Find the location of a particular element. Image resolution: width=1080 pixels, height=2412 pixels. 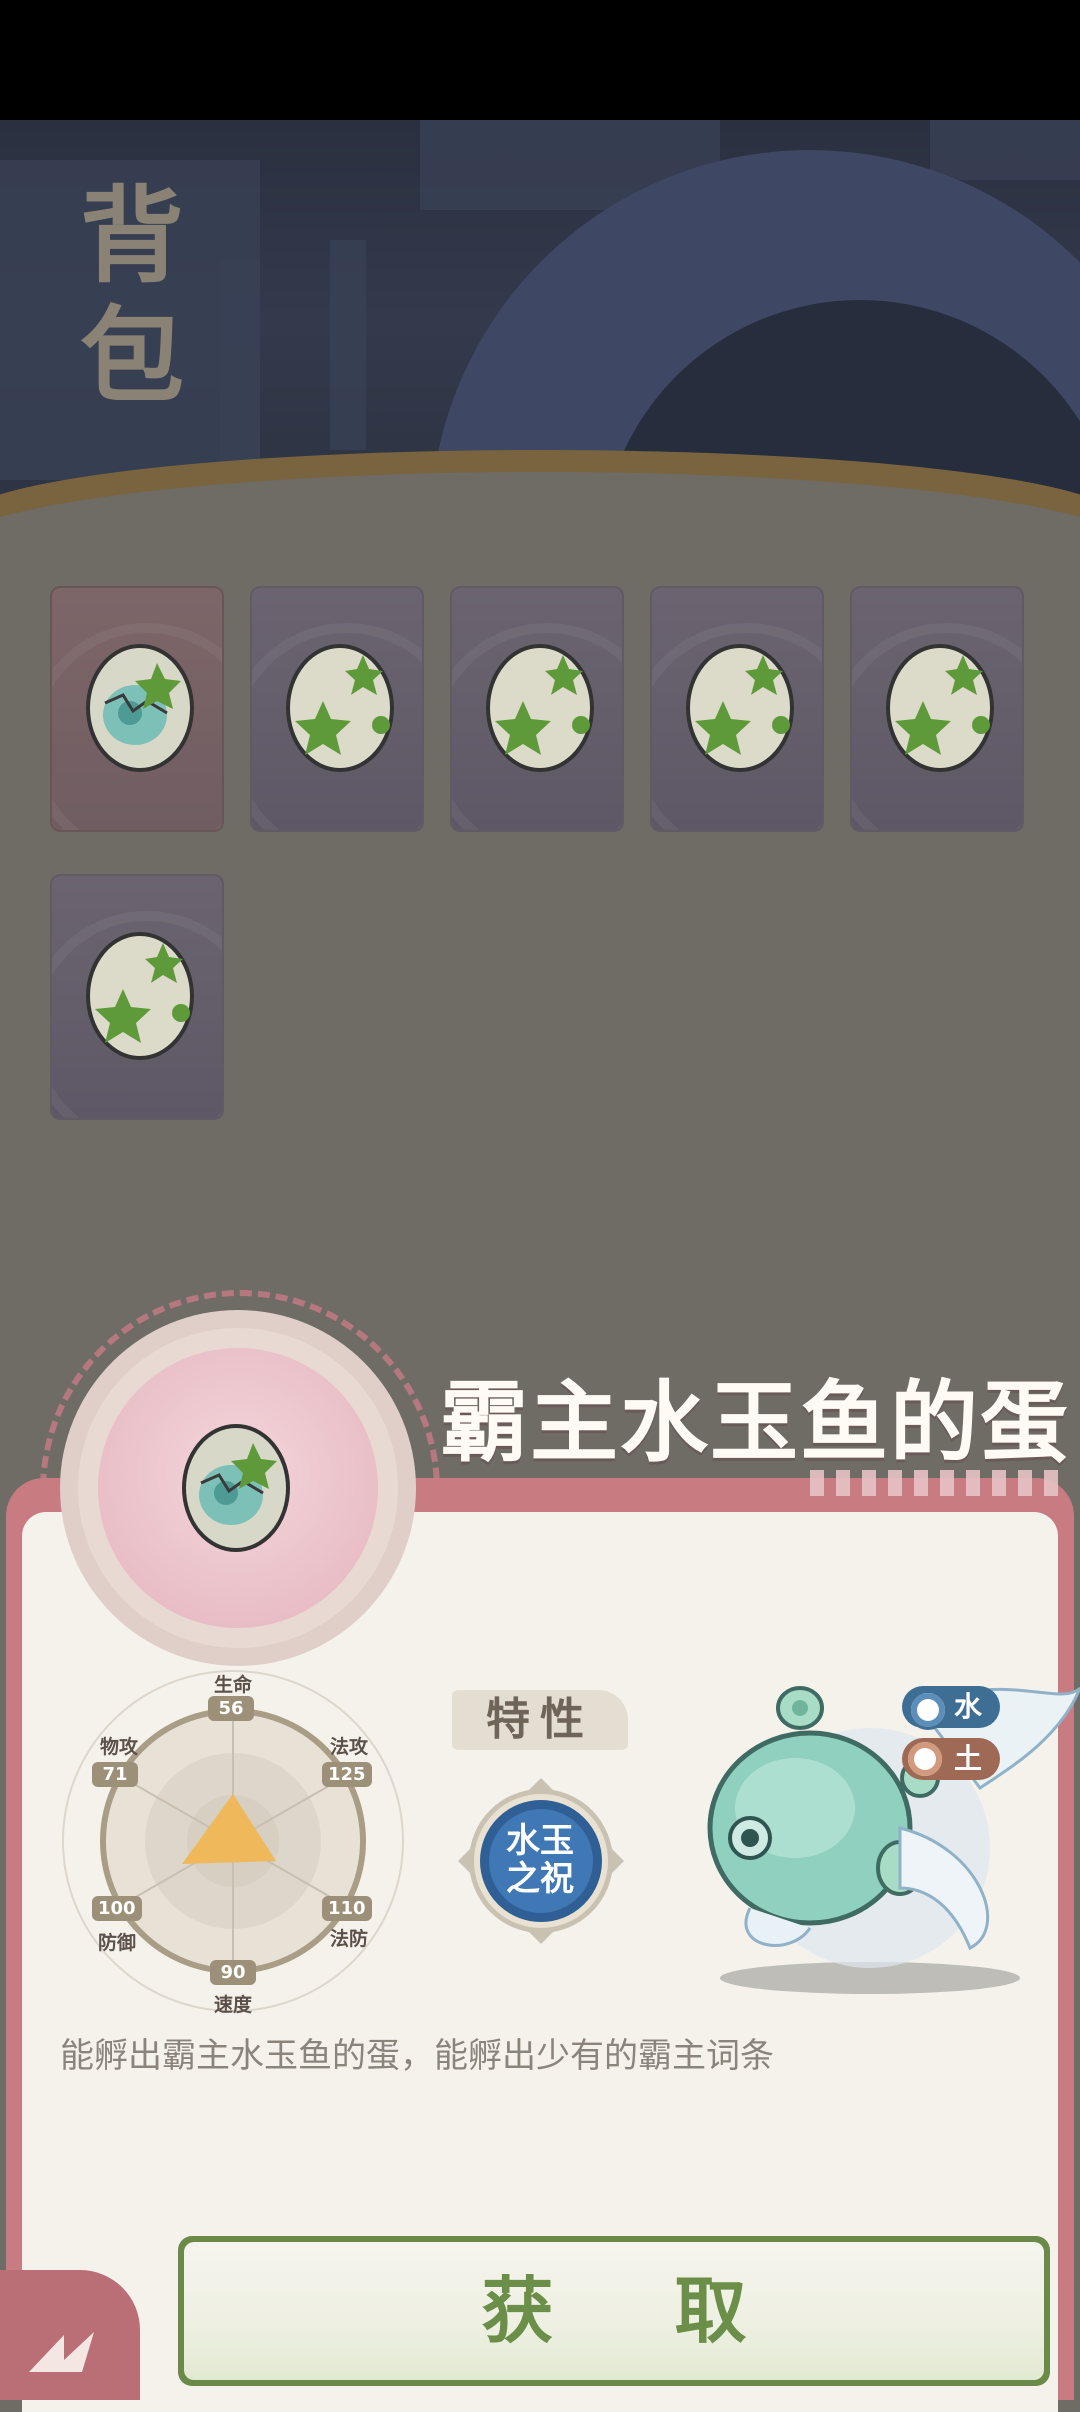

stat-label-matk: 法攻 is located at coordinates (349, 1747).